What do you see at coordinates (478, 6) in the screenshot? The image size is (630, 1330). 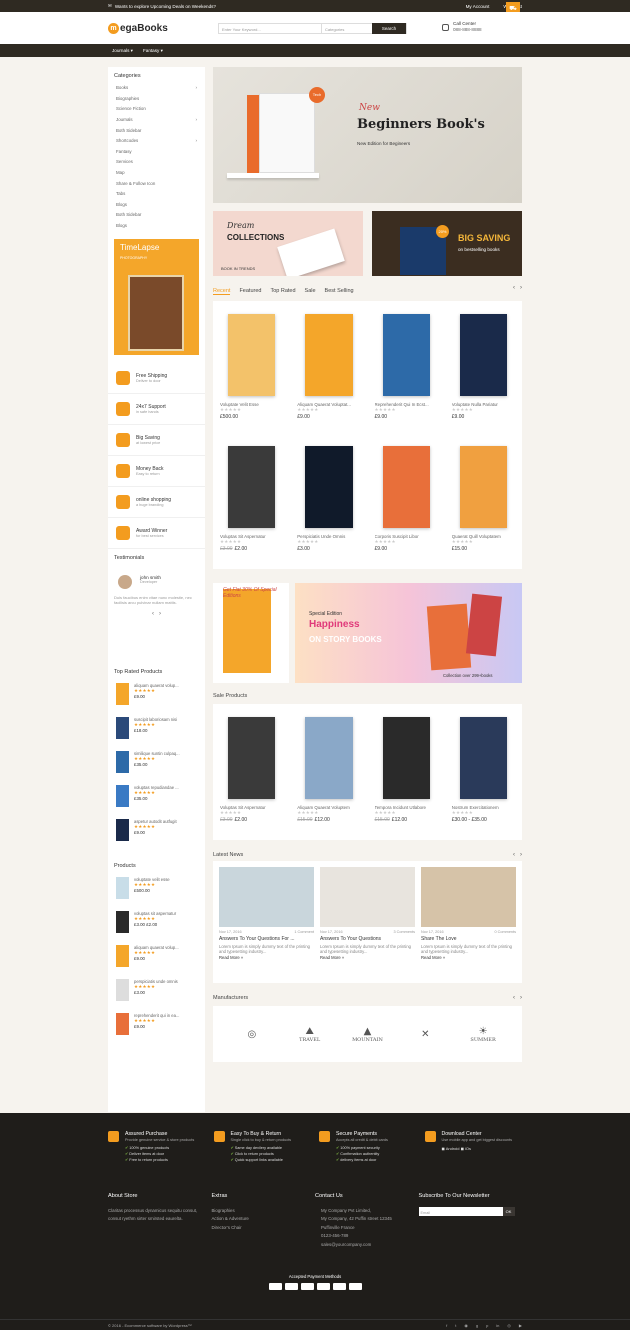 I see `my-account-link: My Account` at bounding box center [478, 6].